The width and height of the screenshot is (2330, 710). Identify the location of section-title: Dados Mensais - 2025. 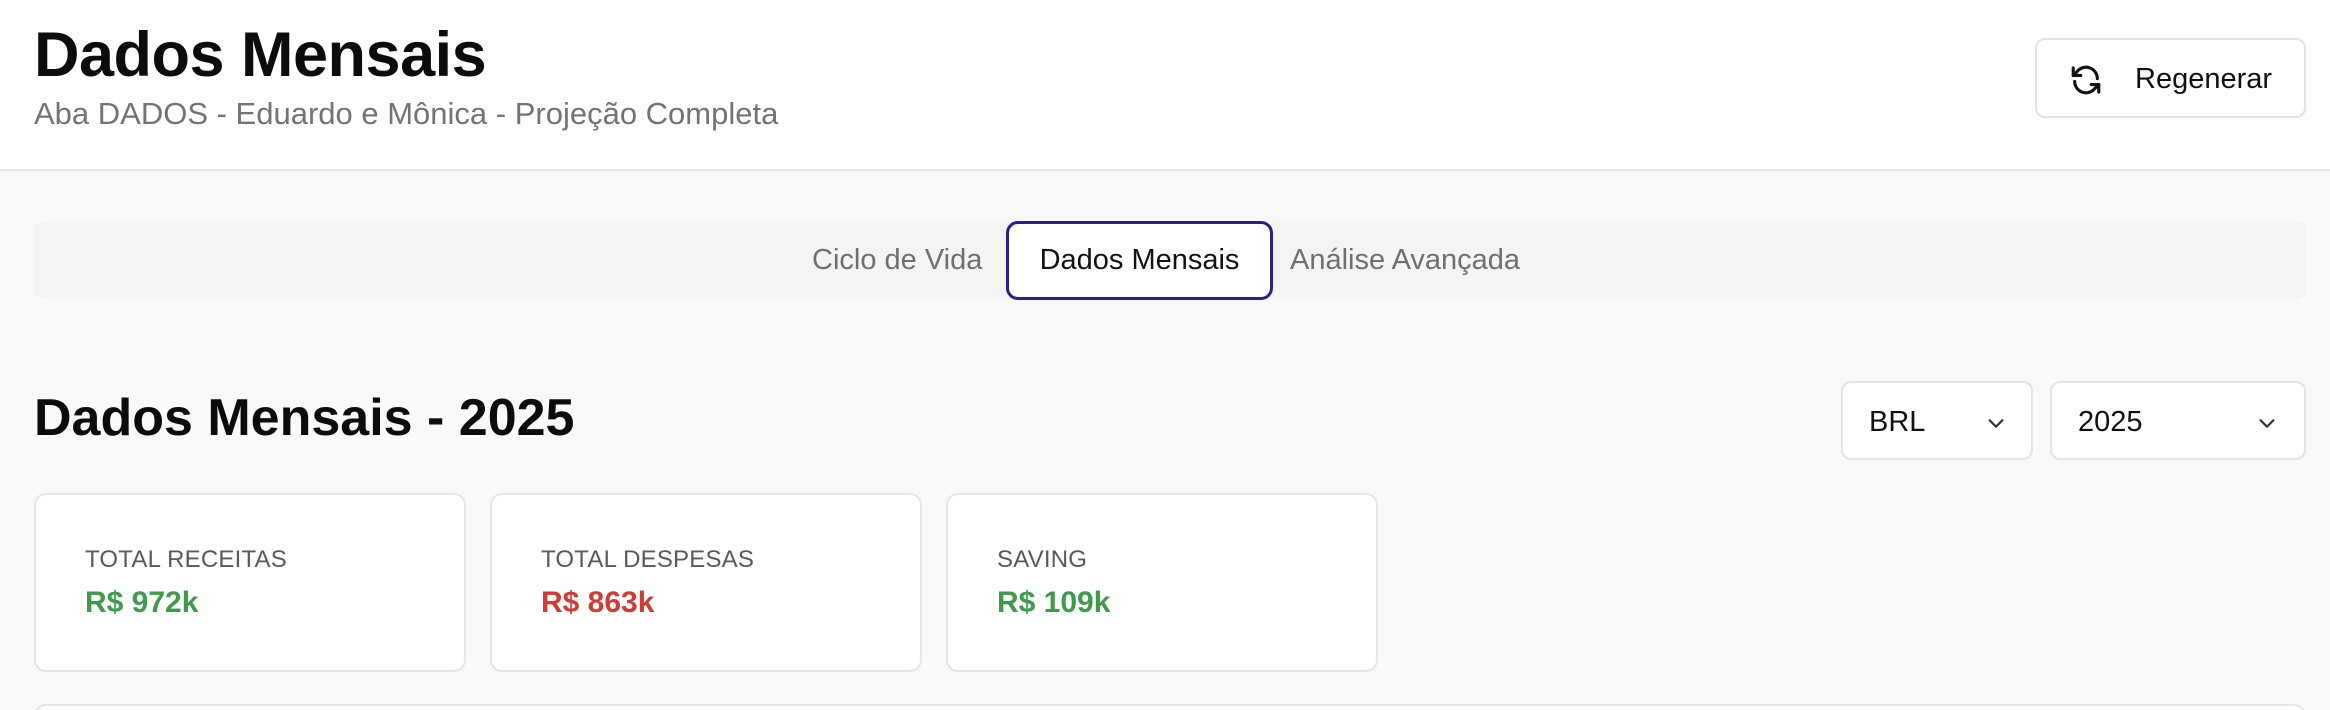
(304, 418).